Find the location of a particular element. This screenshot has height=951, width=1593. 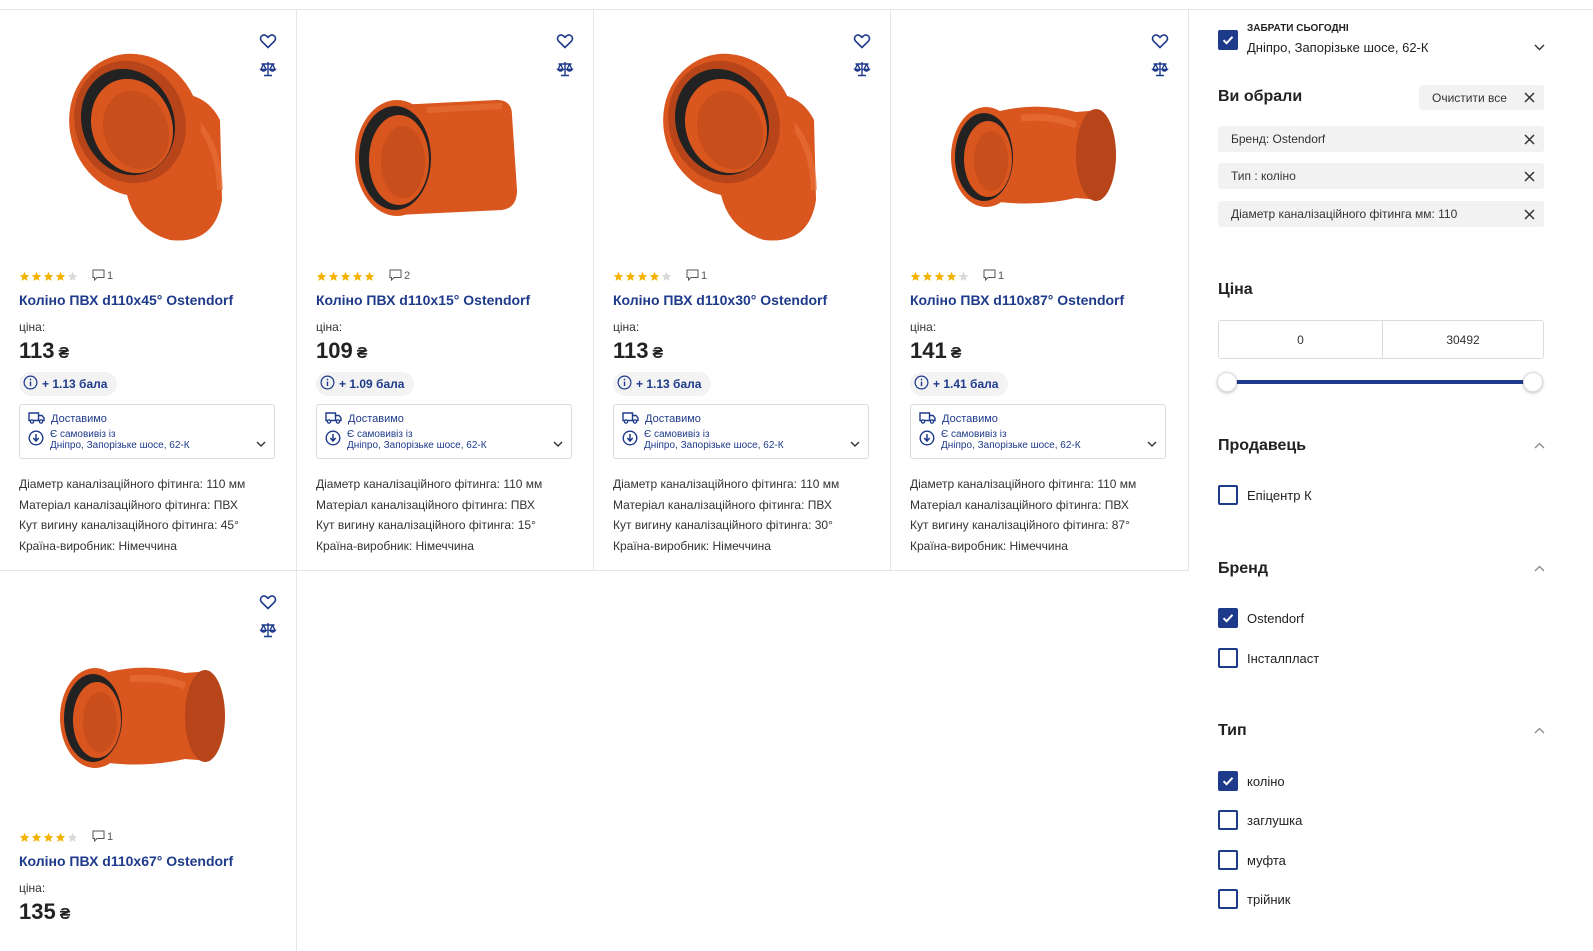

product-price: 135 ₴ is located at coordinates (44, 912).